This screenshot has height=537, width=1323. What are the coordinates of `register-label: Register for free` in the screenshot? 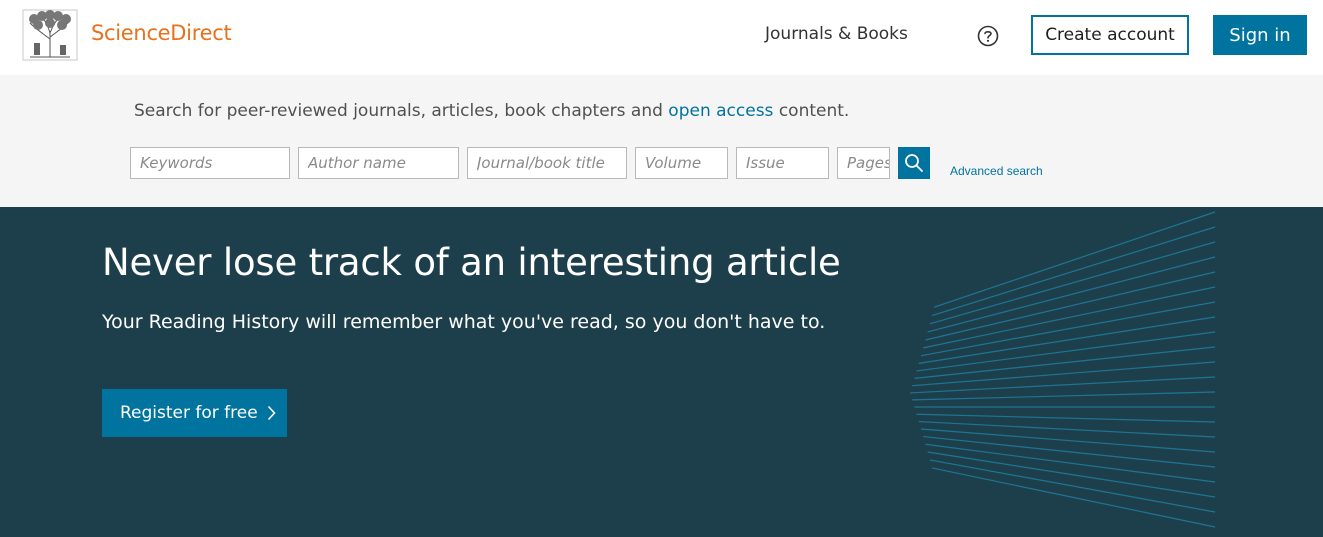 It's located at (189, 413).